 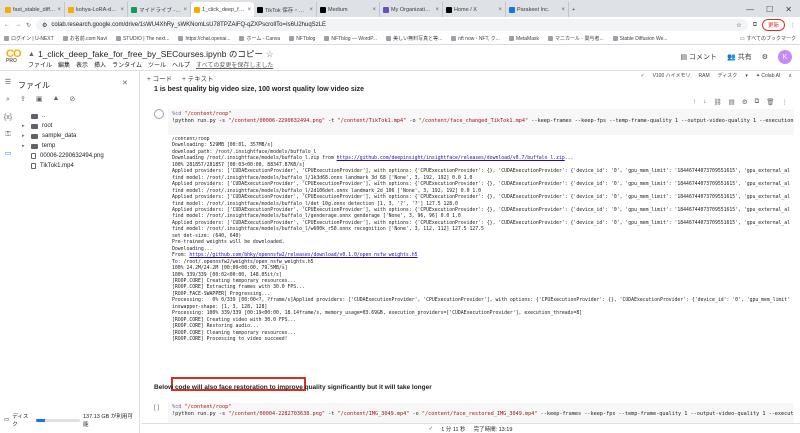 I want to click on menu-item: 表示, so click(x=82, y=64).